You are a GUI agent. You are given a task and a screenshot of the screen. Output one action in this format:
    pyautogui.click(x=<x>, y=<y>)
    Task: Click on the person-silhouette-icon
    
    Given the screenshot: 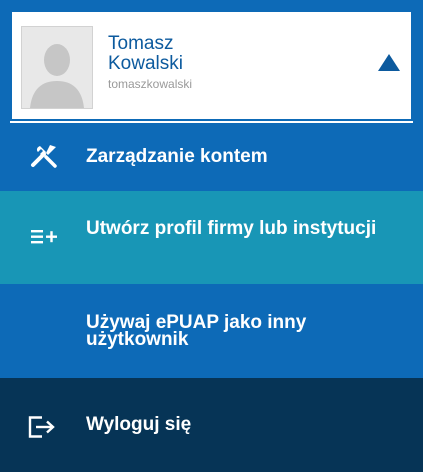 What is the action you would take?
    pyautogui.click(x=57, y=67)
    